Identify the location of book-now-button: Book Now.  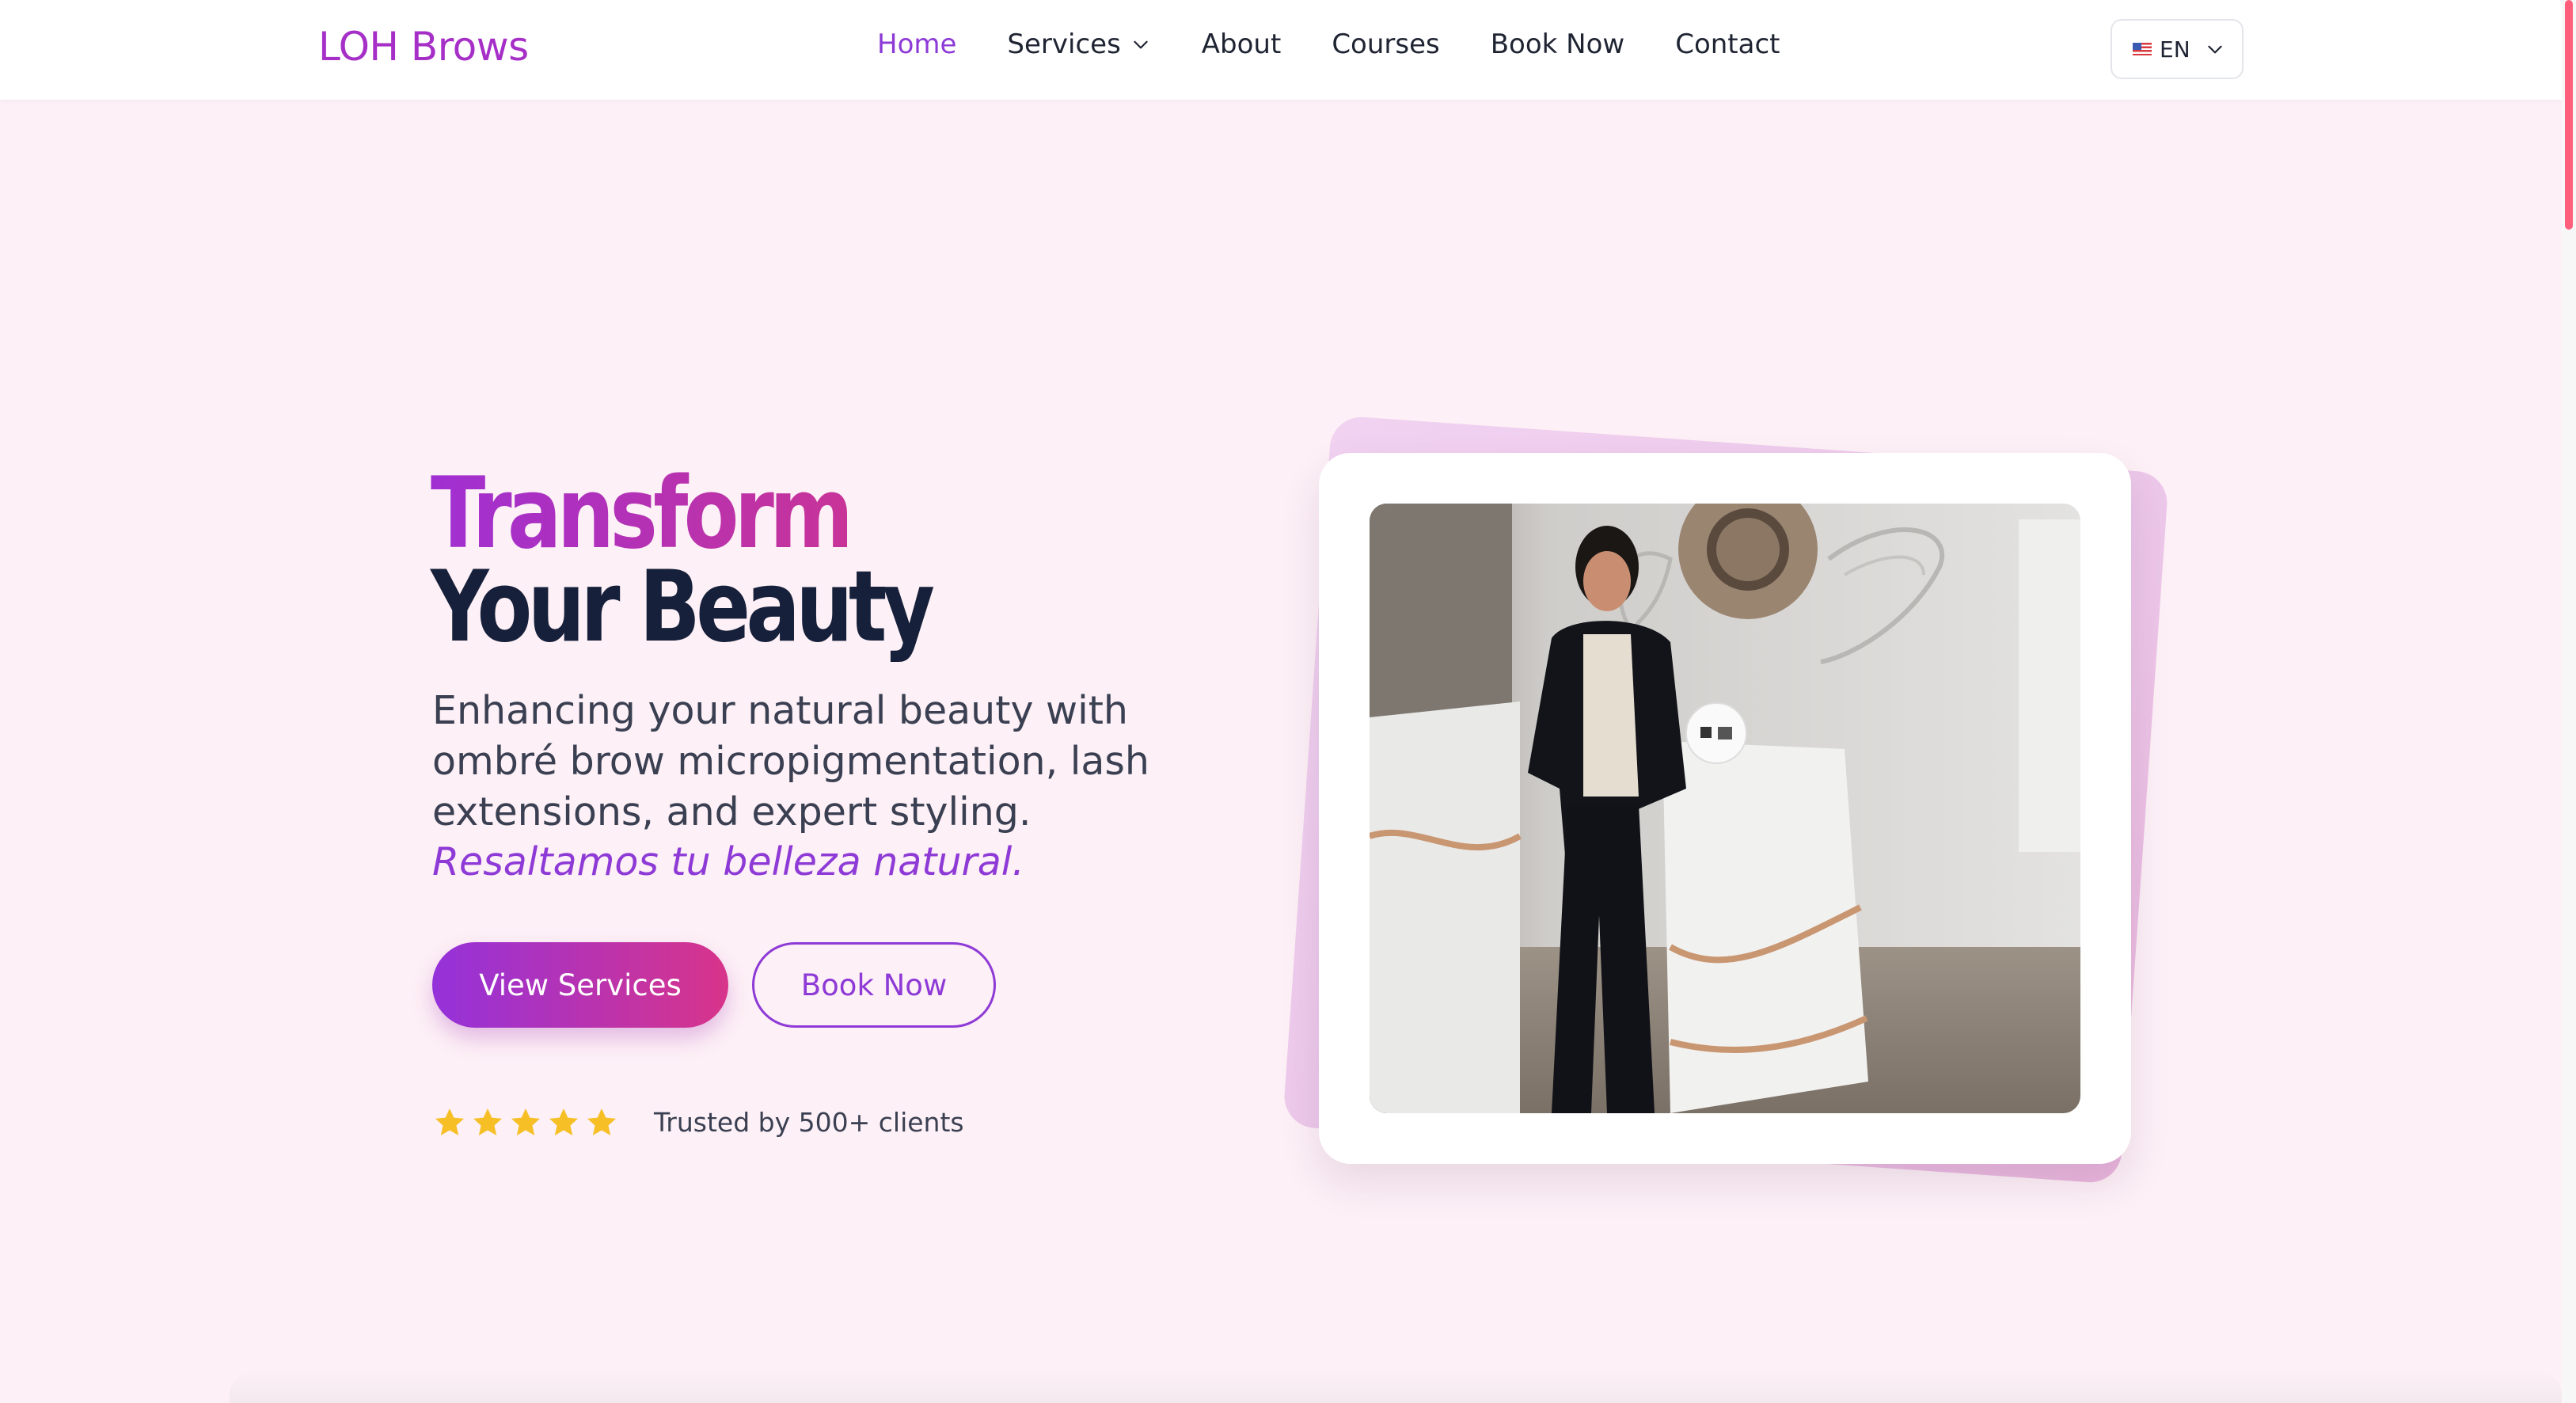
(874, 985).